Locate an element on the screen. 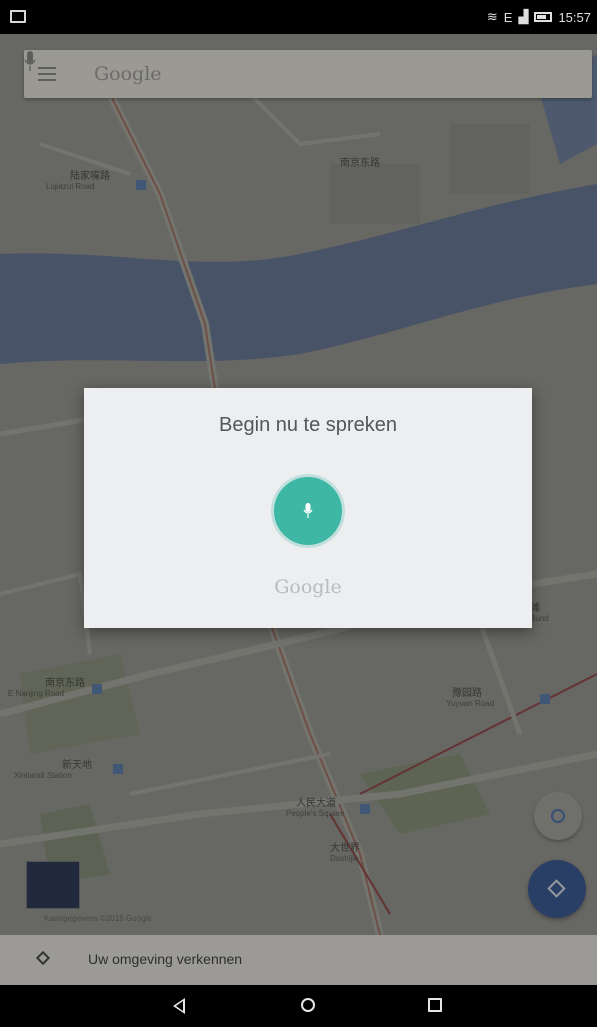  dialog-title: Begin nu te spreken is located at coordinates (308, 425).